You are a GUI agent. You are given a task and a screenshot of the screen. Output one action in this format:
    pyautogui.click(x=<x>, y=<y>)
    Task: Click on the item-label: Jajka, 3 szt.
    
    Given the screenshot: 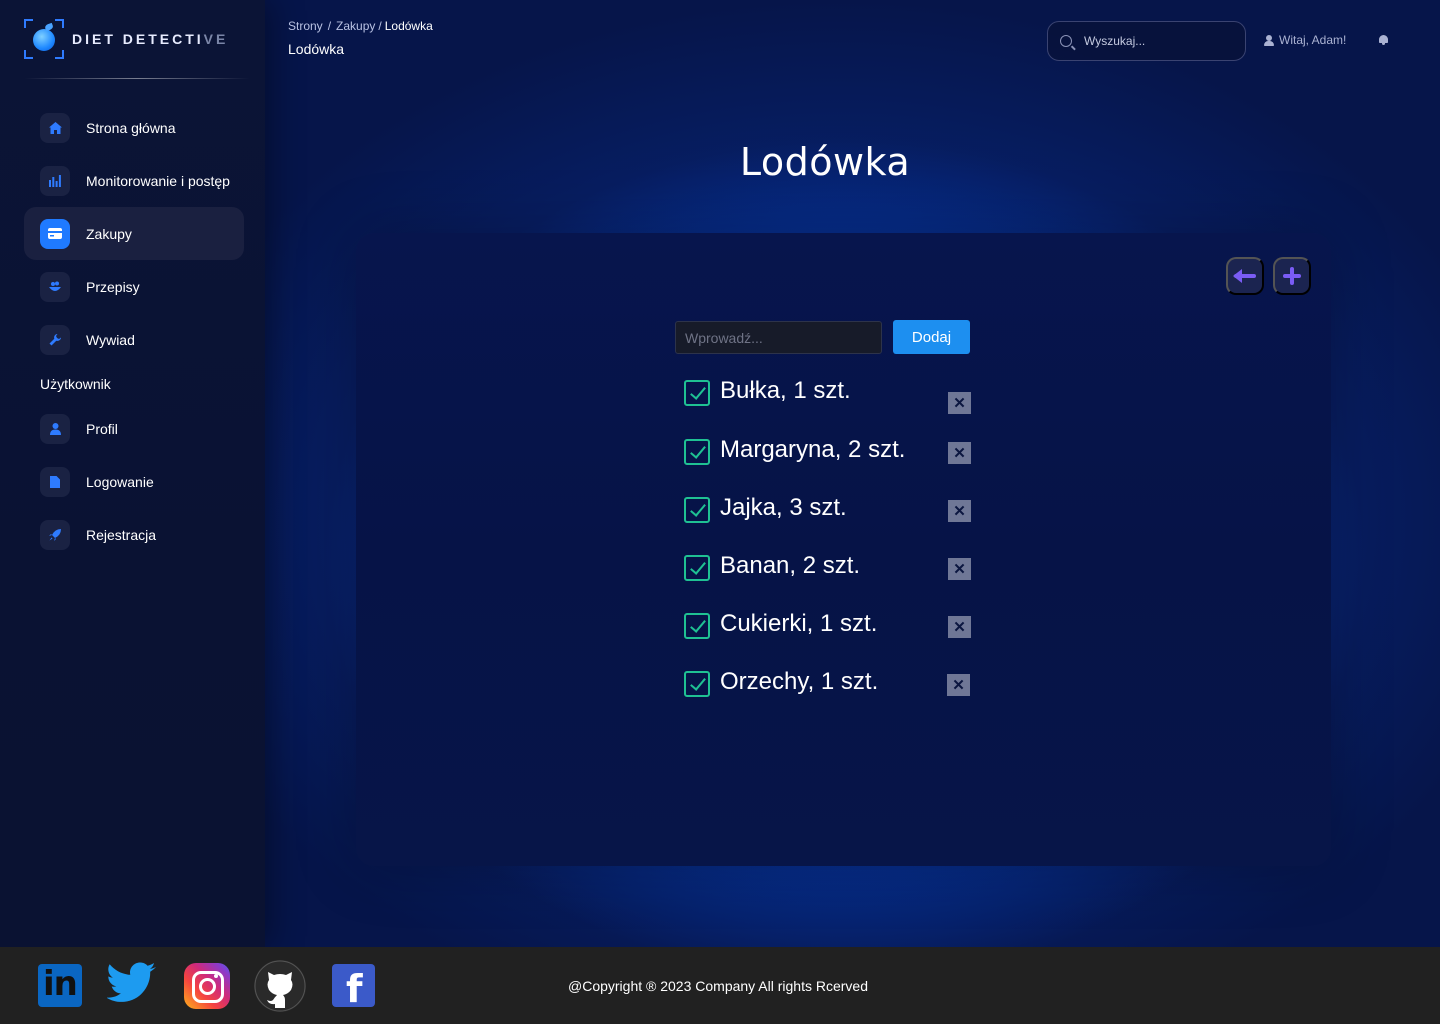 What is the action you would take?
    pyautogui.click(x=783, y=507)
    